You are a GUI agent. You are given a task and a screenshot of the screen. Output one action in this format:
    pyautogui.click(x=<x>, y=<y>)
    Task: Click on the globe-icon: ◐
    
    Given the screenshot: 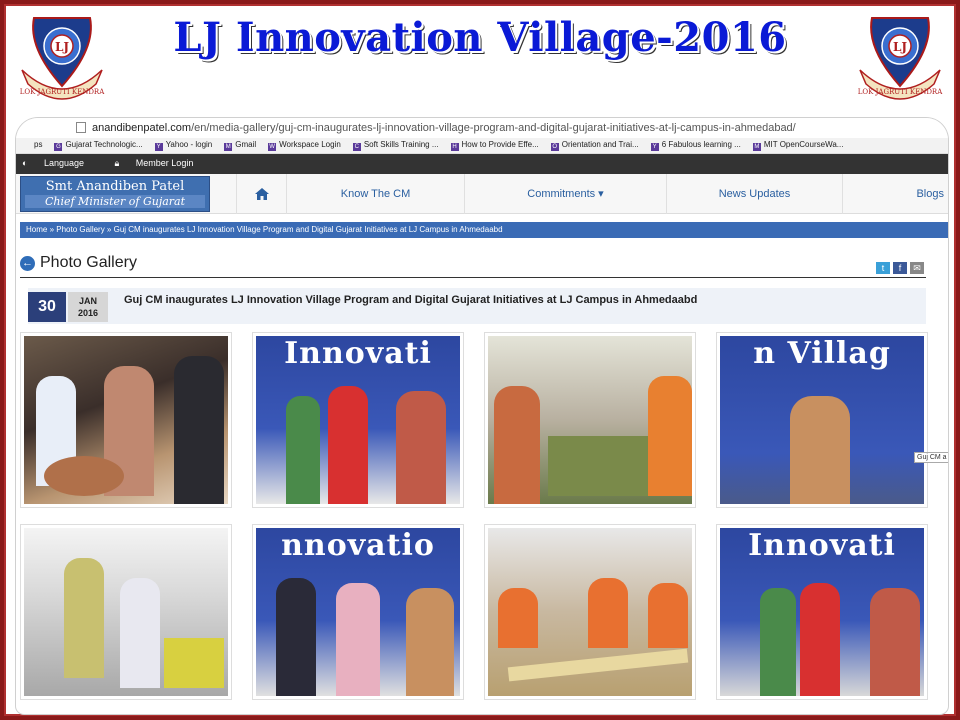 What is the action you would take?
    pyautogui.click(x=26, y=163)
    